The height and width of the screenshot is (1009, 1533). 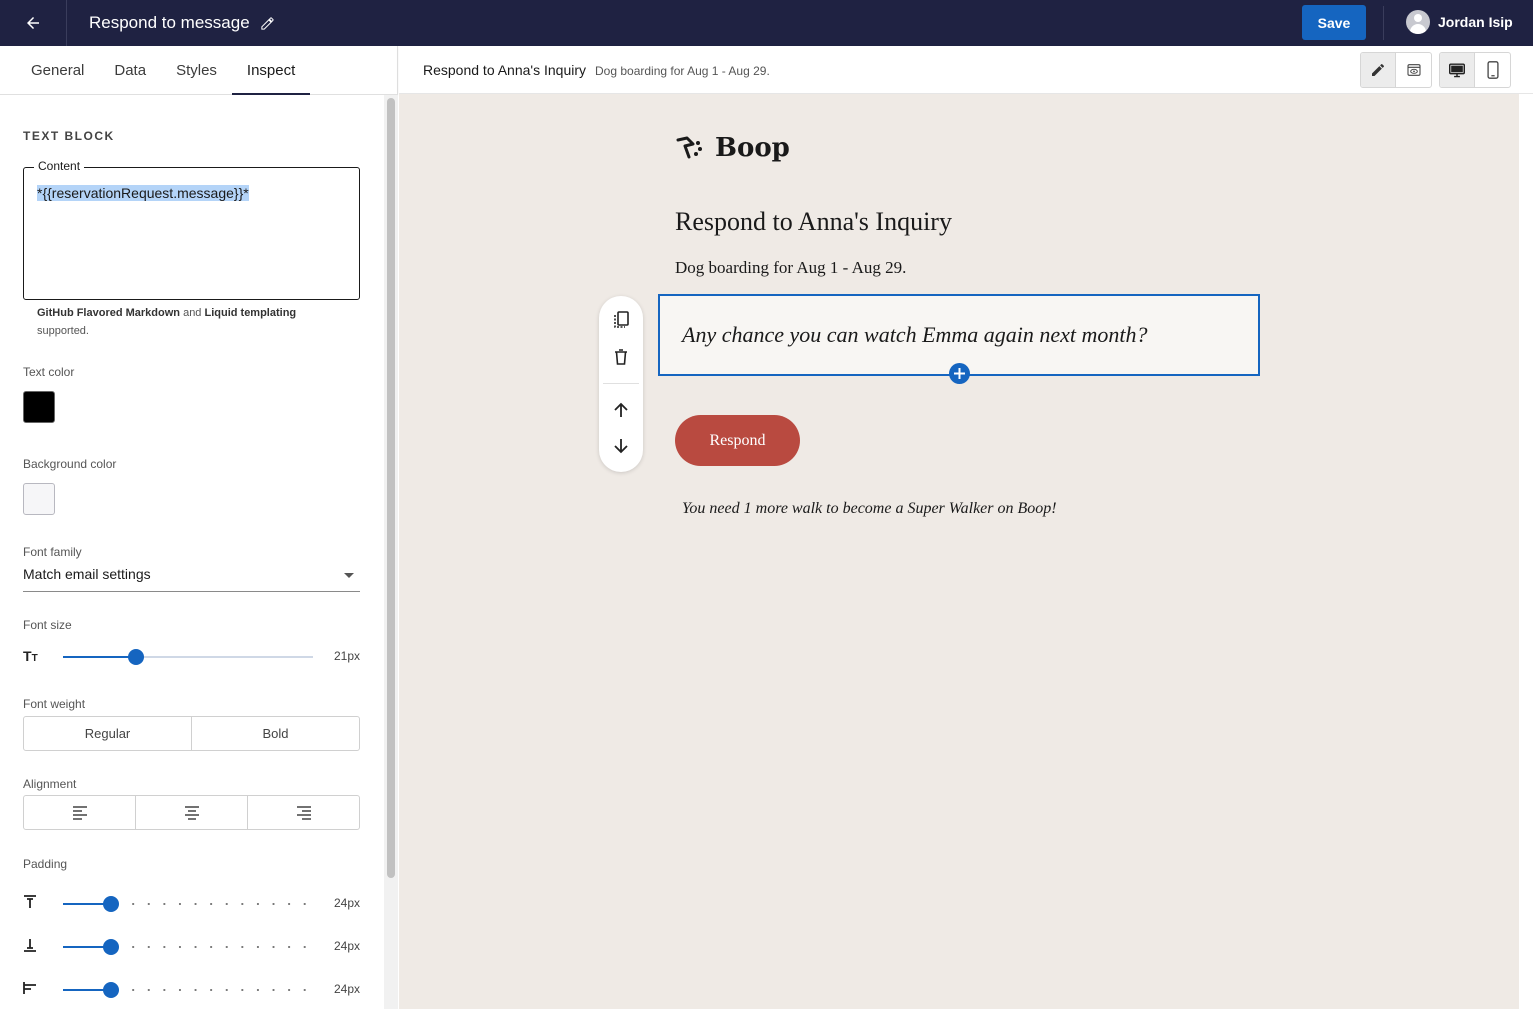 What do you see at coordinates (346, 656) in the screenshot?
I see `font-size-value: 21px` at bounding box center [346, 656].